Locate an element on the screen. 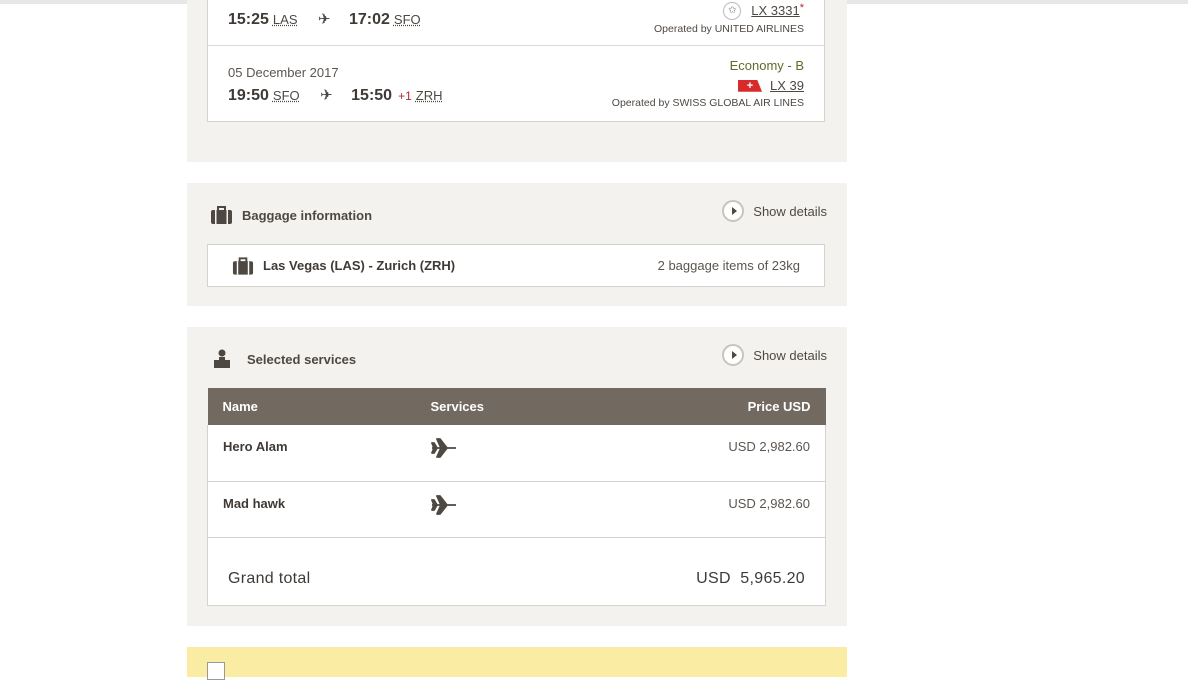  operated-by: Operated by SWISS GLOBAL AIR LINES is located at coordinates (707, 103).